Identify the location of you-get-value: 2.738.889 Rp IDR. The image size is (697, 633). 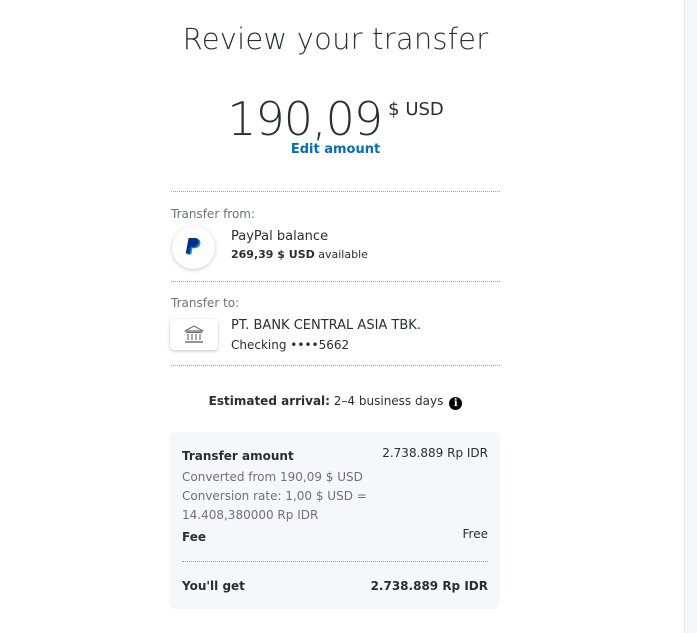
(429, 586).